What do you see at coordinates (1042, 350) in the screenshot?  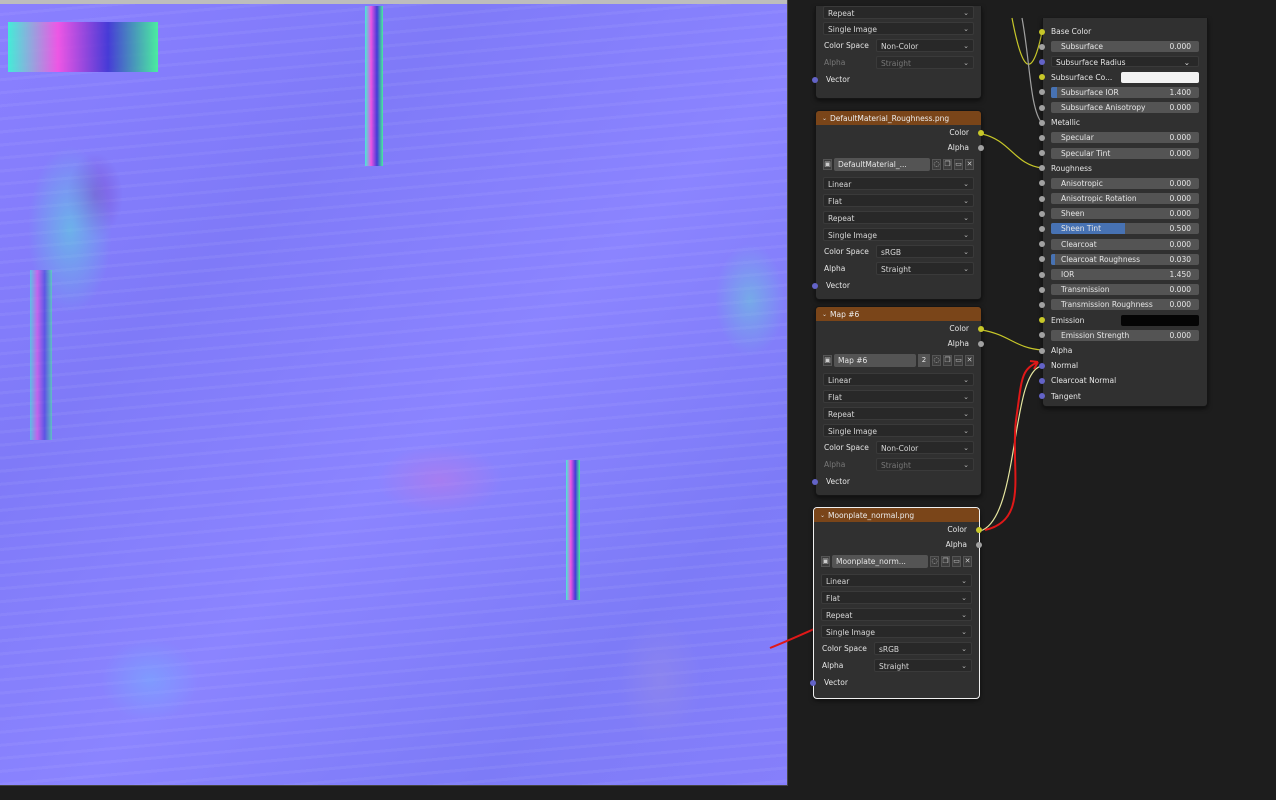 I see `alpha-socket` at bounding box center [1042, 350].